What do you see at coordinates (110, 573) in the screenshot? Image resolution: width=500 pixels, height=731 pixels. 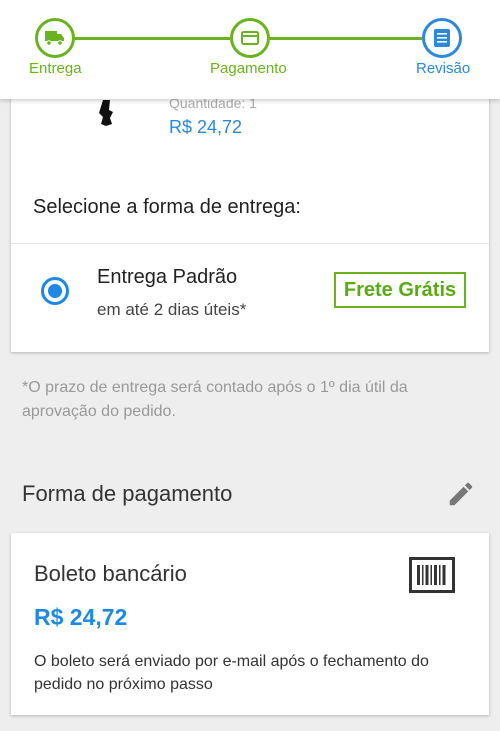 I see `payment-method-name: Boleto bancário` at bounding box center [110, 573].